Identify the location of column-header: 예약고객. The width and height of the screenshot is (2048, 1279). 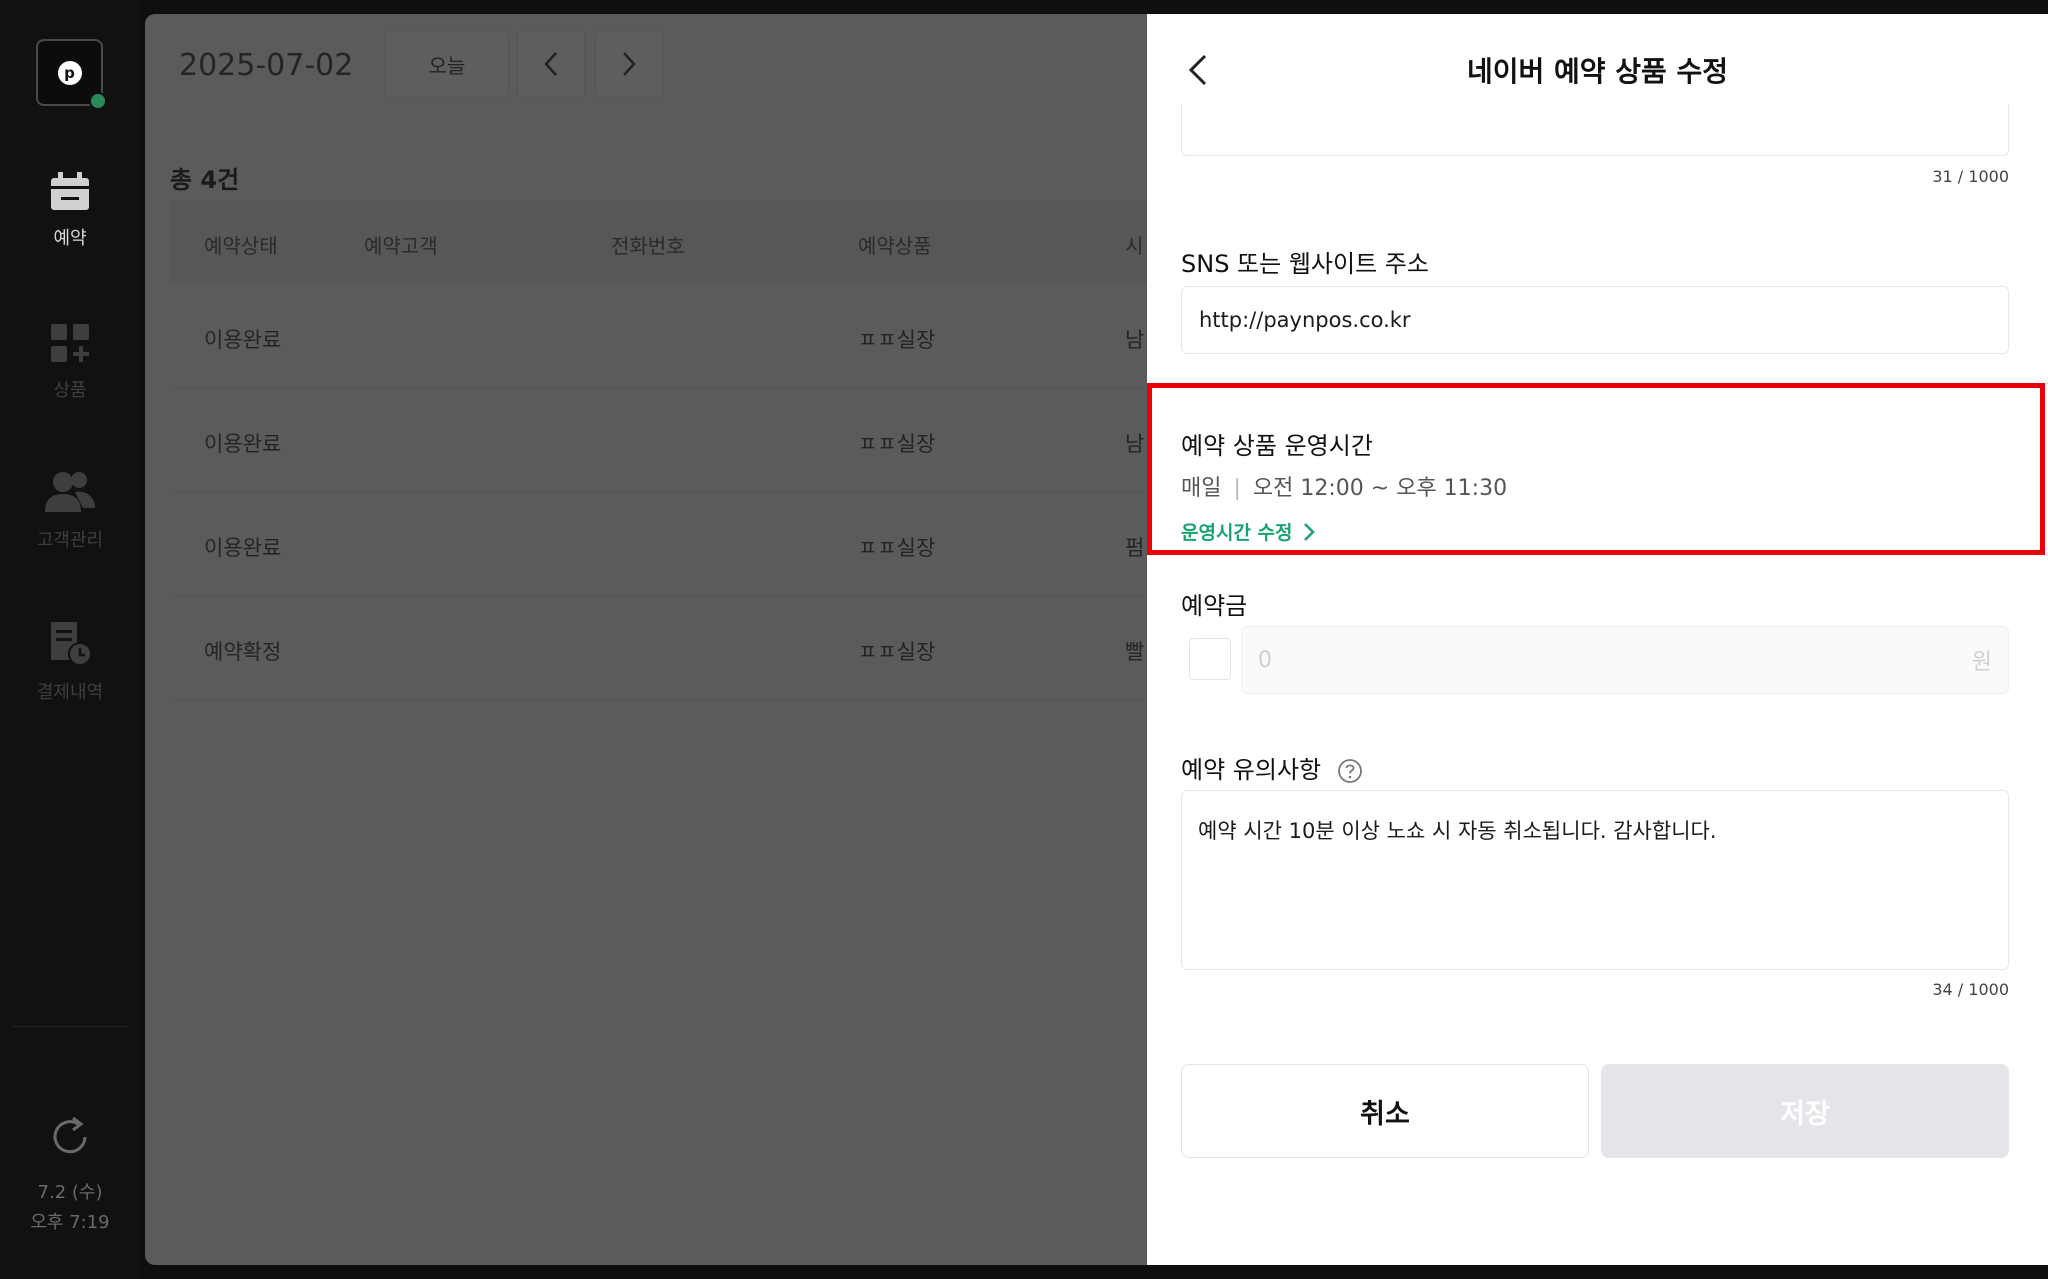
(401, 246).